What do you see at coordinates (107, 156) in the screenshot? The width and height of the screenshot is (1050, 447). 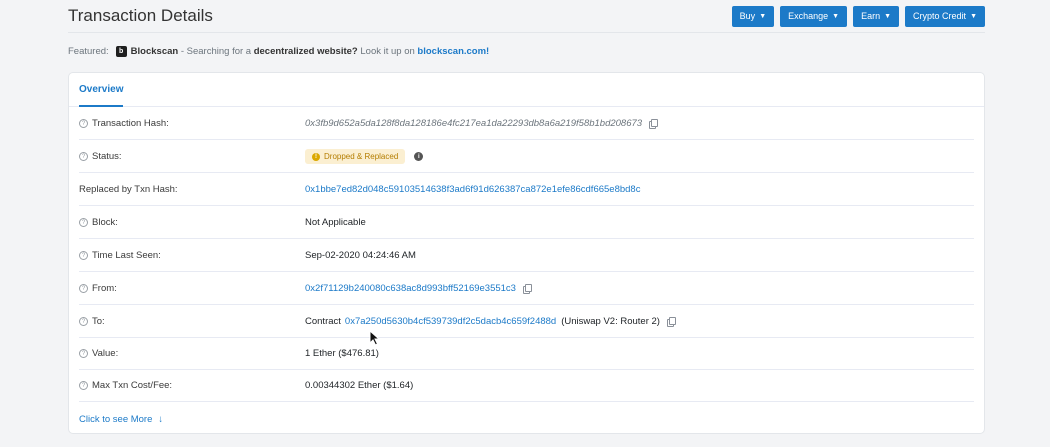 I see `row-label: Status:` at bounding box center [107, 156].